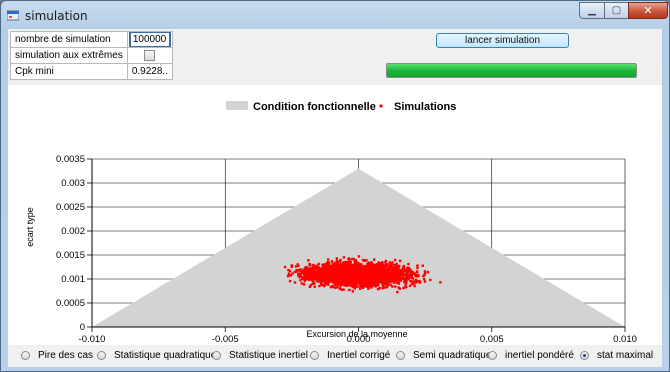  What do you see at coordinates (73, 183) in the screenshot?
I see `y-tick-label: 0.003` at bounding box center [73, 183].